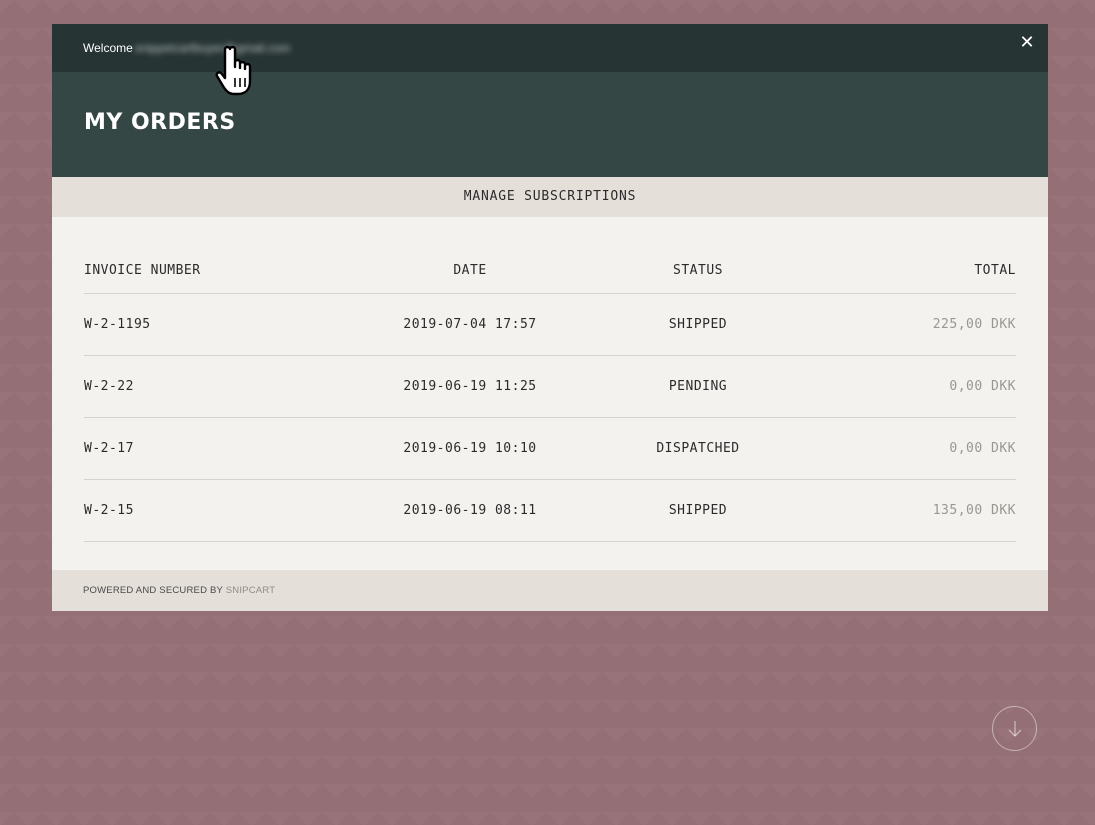  I want to click on footer-credit: POWERED AND SECURED BY SNIPCART, so click(179, 590).